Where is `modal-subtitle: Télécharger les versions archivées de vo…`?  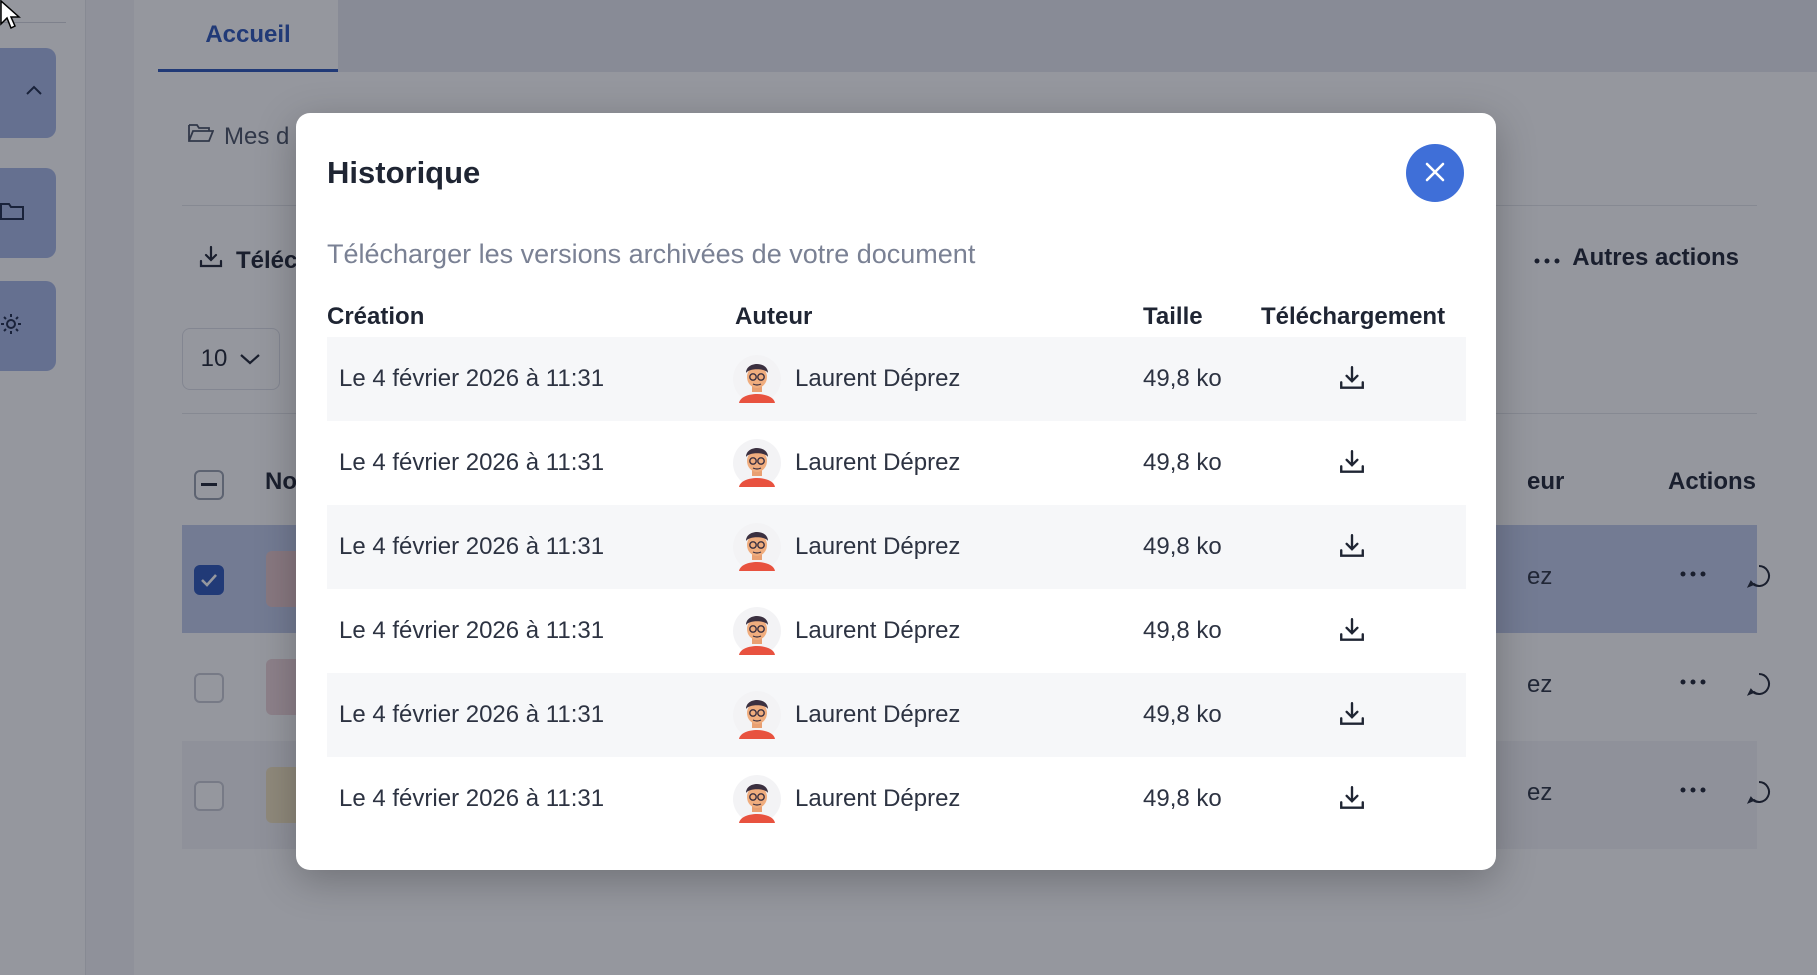
modal-subtitle: Télécharger les versions archivées de vo… is located at coordinates (651, 254).